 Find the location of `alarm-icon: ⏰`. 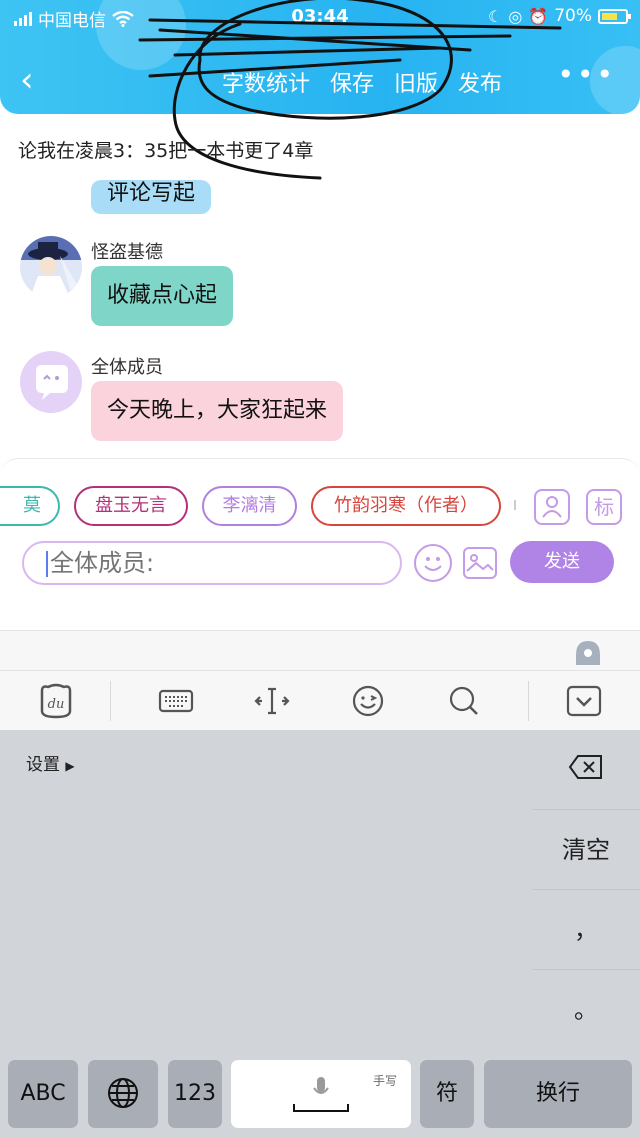

alarm-icon: ⏰ is located at coordinates (538, 16).